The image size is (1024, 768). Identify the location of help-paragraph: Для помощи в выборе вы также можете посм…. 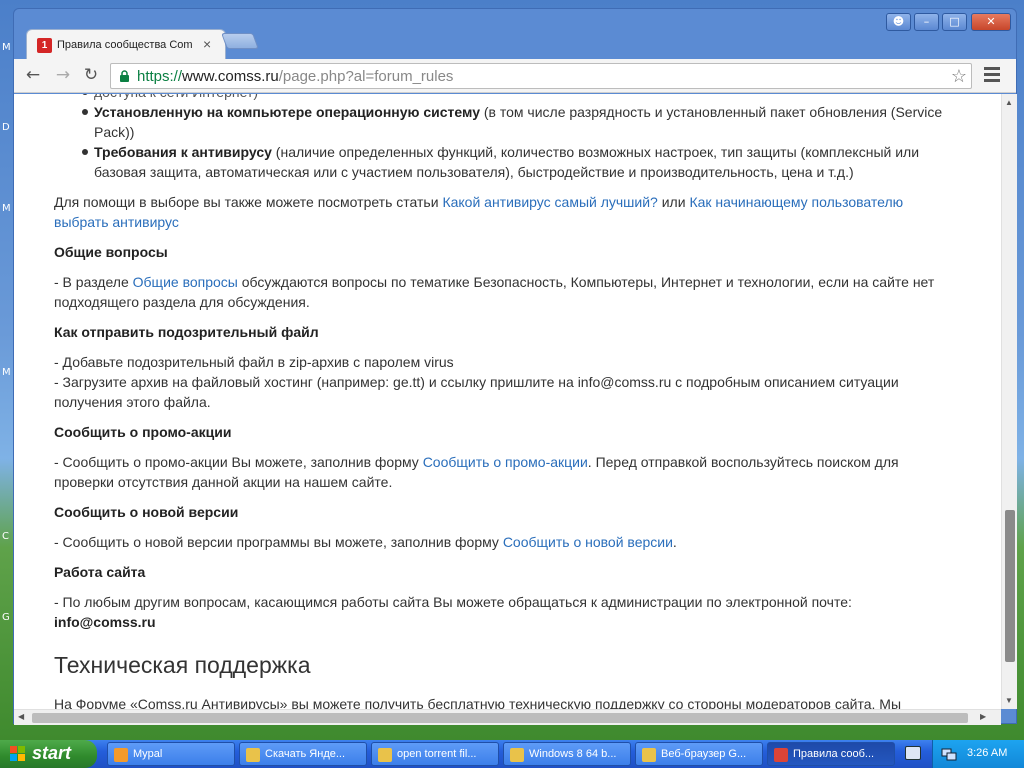
(479, 212).